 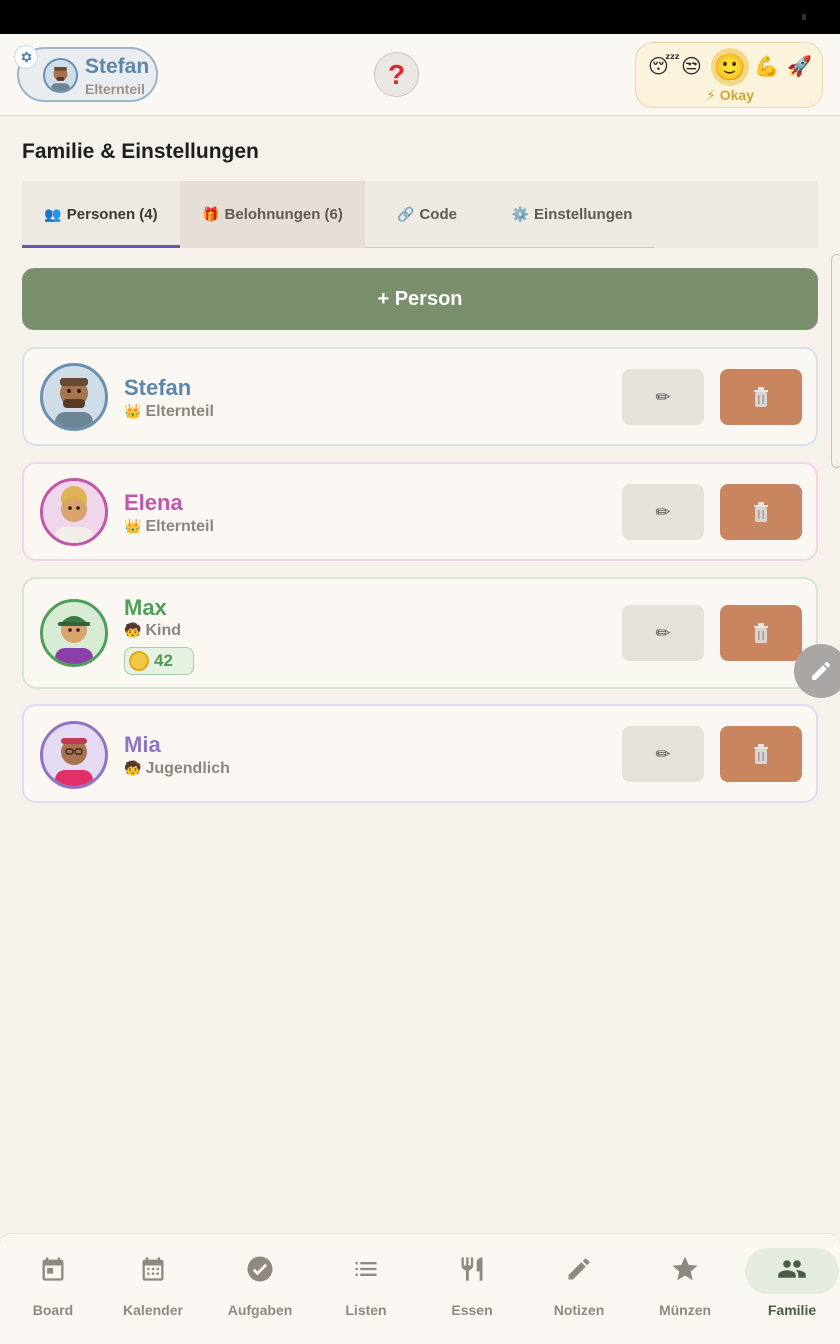 What do you see at coordinates (283, 214) in the screenshot?
I see `tab-label: Belohnungen (6)` at bounding box center [283, 214].